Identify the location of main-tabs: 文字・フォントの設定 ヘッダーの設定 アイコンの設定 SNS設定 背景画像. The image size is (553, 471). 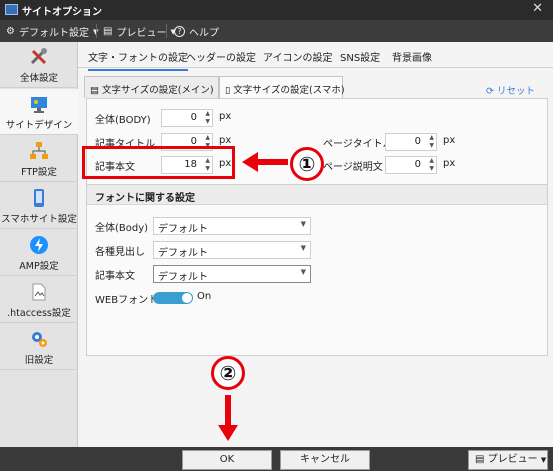
(315, 56).